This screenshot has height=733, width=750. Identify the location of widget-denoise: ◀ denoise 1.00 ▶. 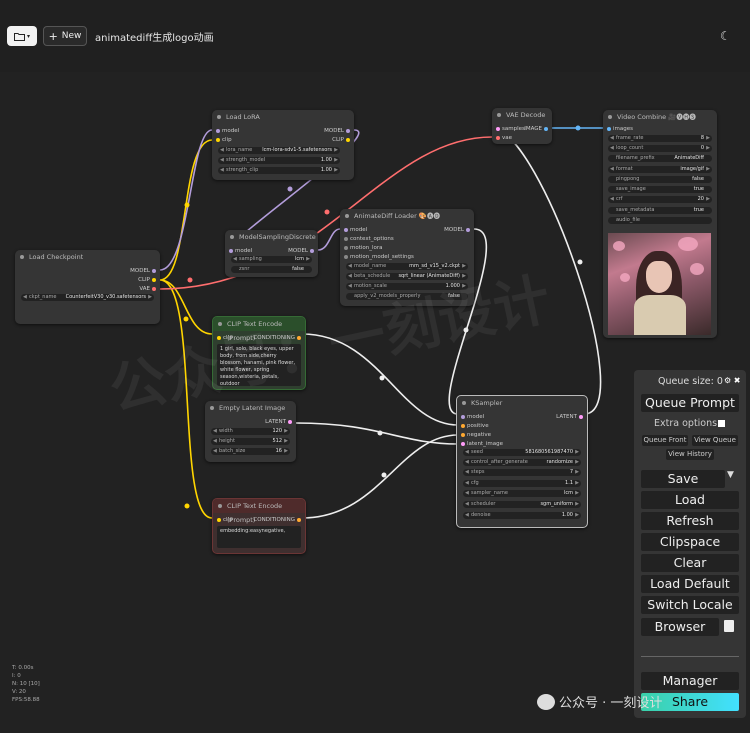
(522, 515).